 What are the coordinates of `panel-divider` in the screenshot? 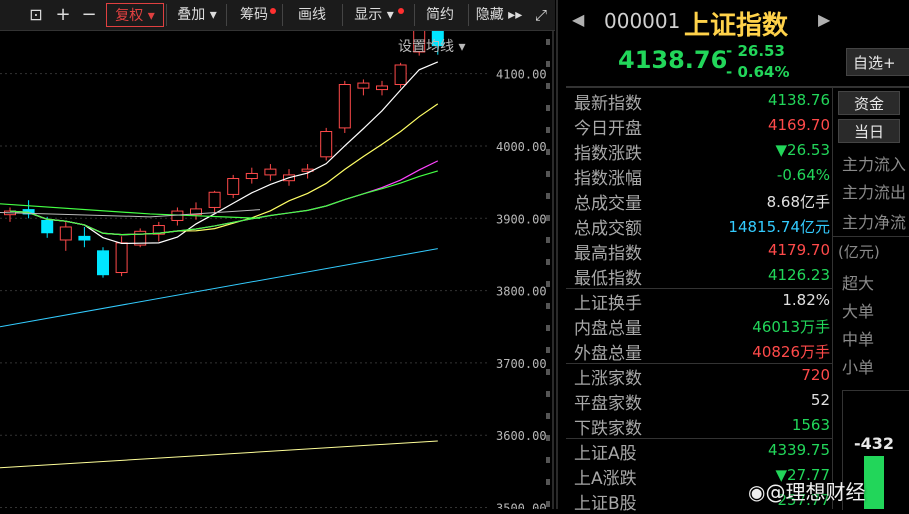 It's located at (557, 254).